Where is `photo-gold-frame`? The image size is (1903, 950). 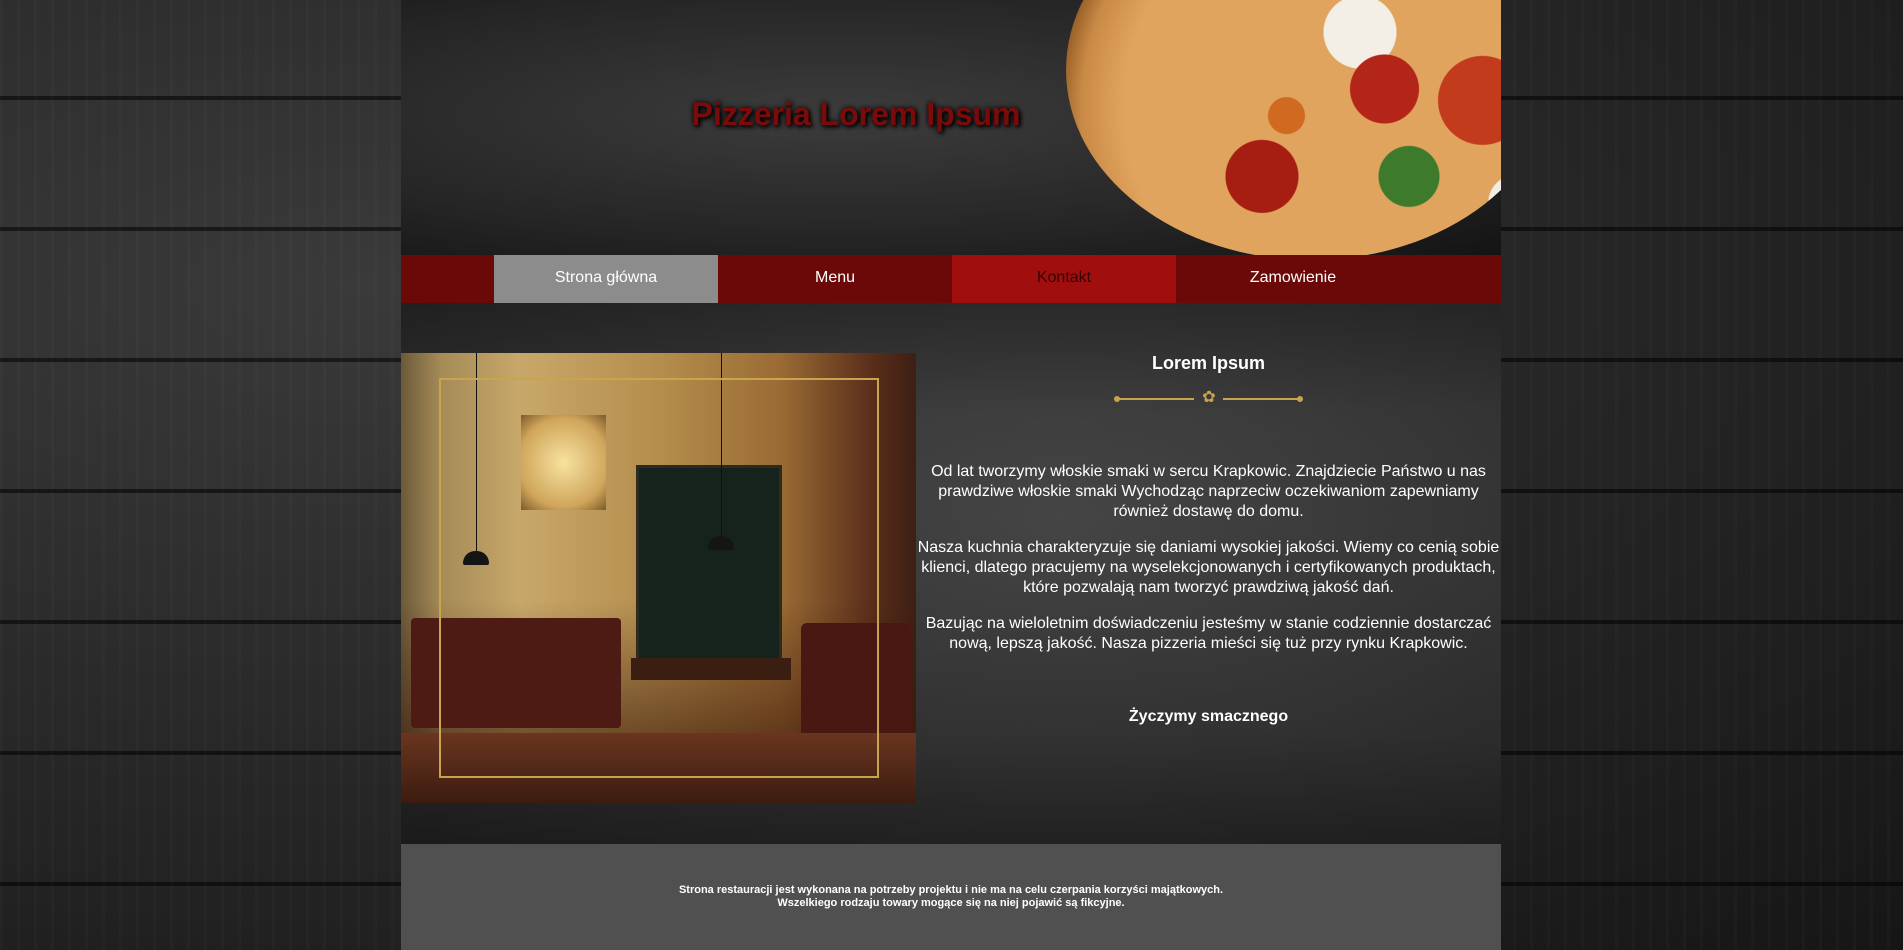
photo-gold-frame is located at coordinates (659, 578).